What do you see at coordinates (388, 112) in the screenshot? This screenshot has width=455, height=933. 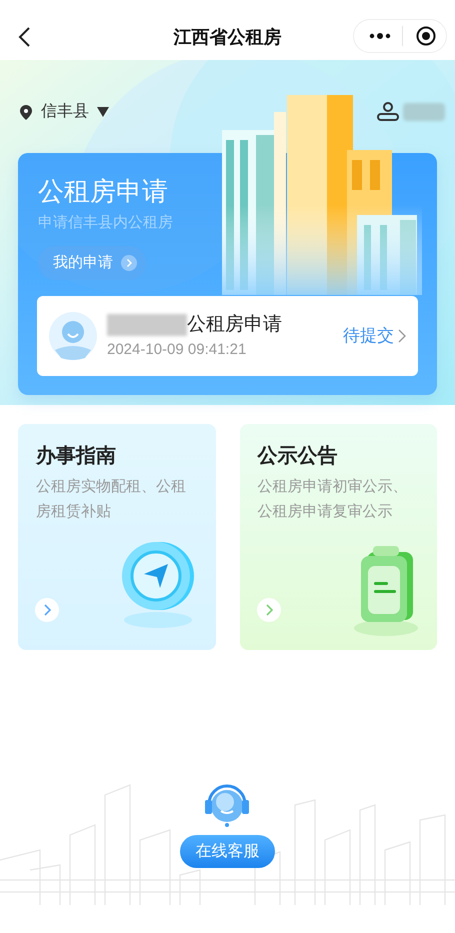 I see `user-icon` at bounding box center [388, 112].